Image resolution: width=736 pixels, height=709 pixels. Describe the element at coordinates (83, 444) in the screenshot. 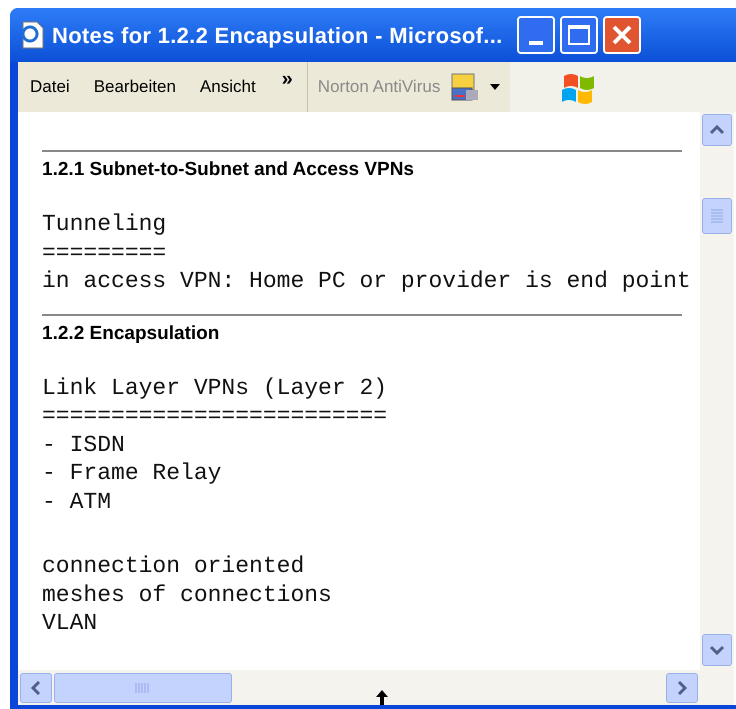

I see `note-line: - ISDN` at that location.